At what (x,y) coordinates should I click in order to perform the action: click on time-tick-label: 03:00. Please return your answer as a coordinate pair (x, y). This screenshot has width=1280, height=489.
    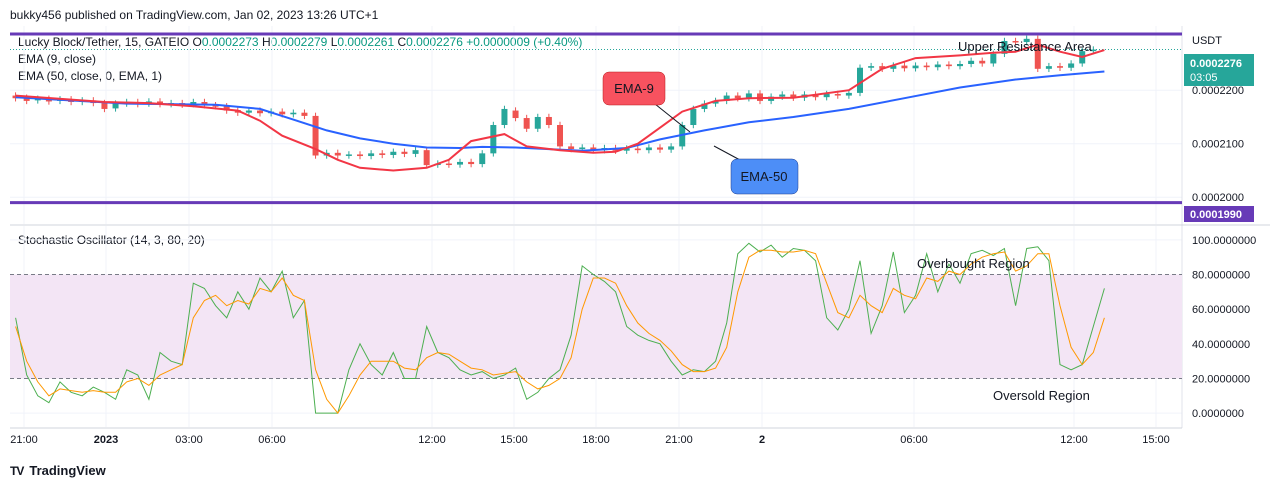
    Looking at the image, I should click on (189, 440).